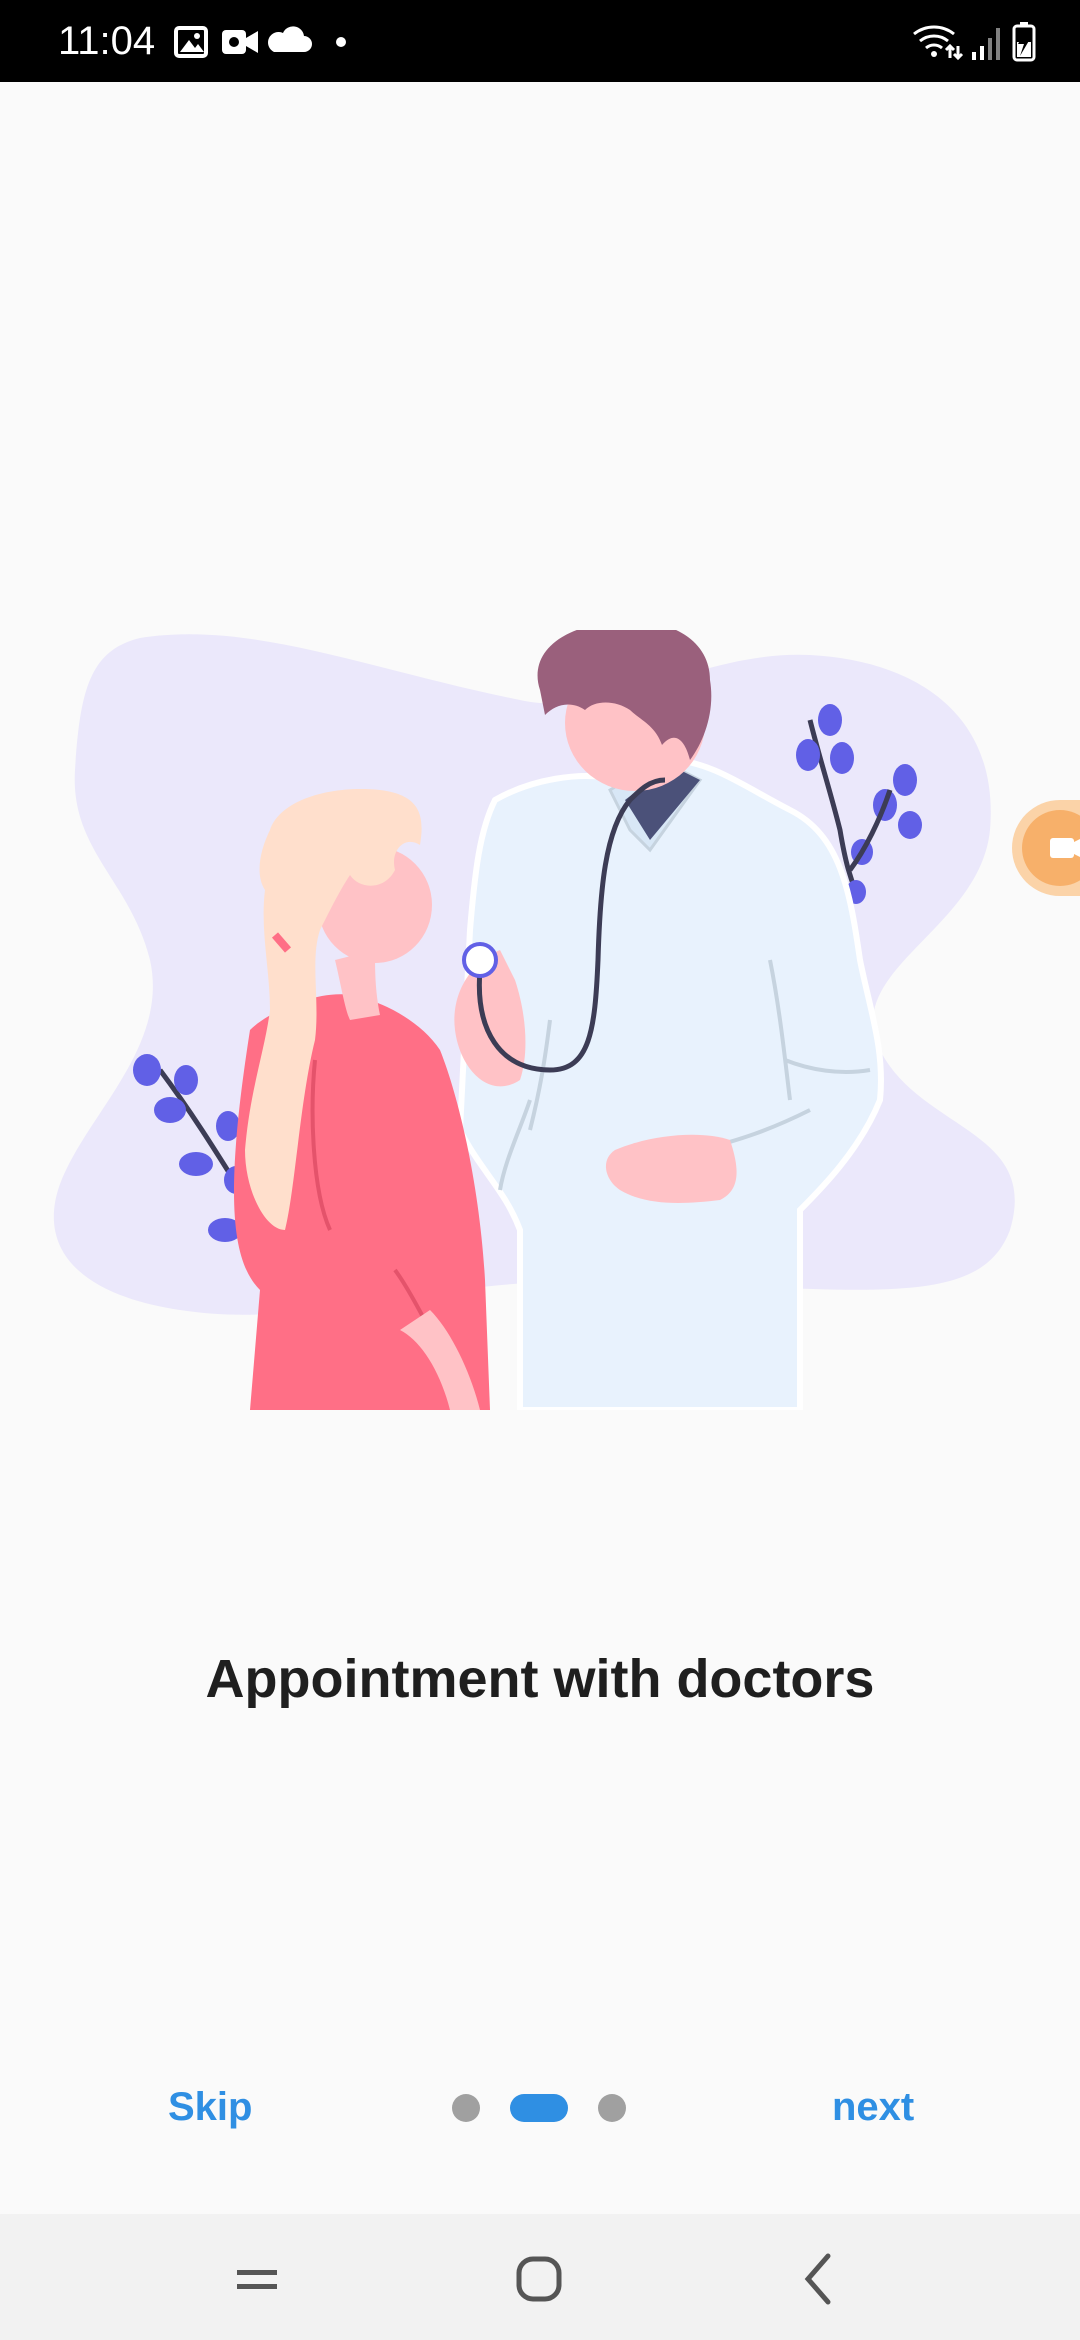  Describe the element at coordinates (191, 42) in the screenshot. I see `gallery-icon` at that location.